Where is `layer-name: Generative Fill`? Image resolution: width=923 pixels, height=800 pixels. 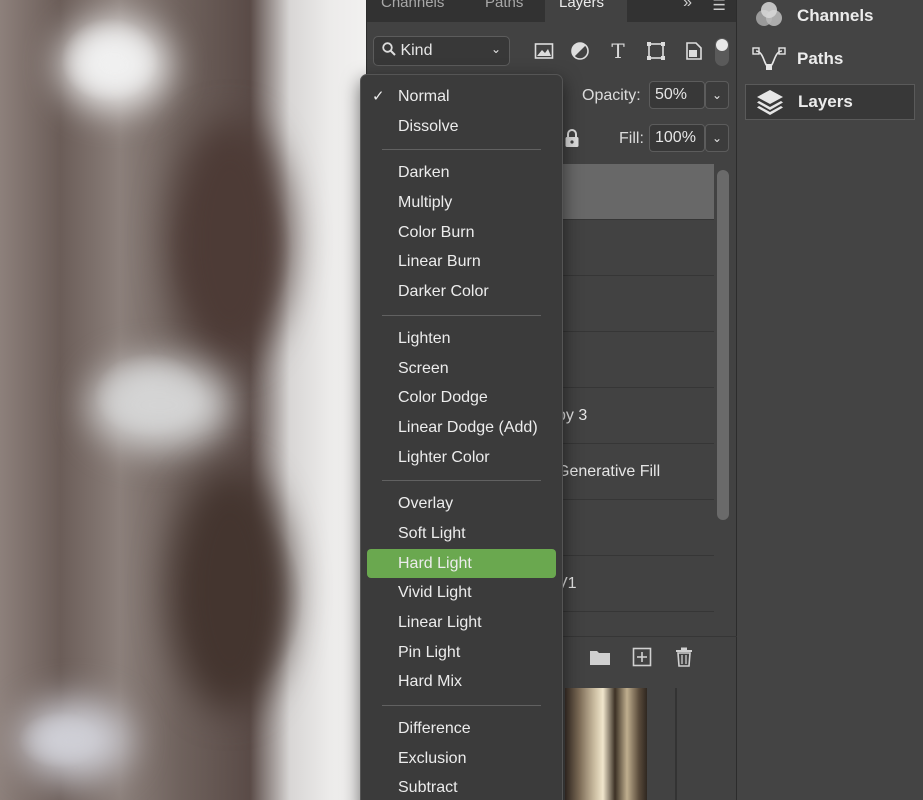 layer-name: Generative Fill is located at coordinates (609, 471).